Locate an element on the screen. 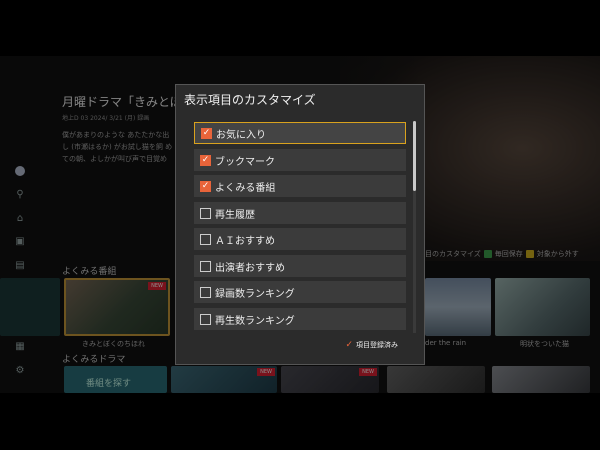  list-item: ＡＩおすすめ is located at coordinates (300, 239).